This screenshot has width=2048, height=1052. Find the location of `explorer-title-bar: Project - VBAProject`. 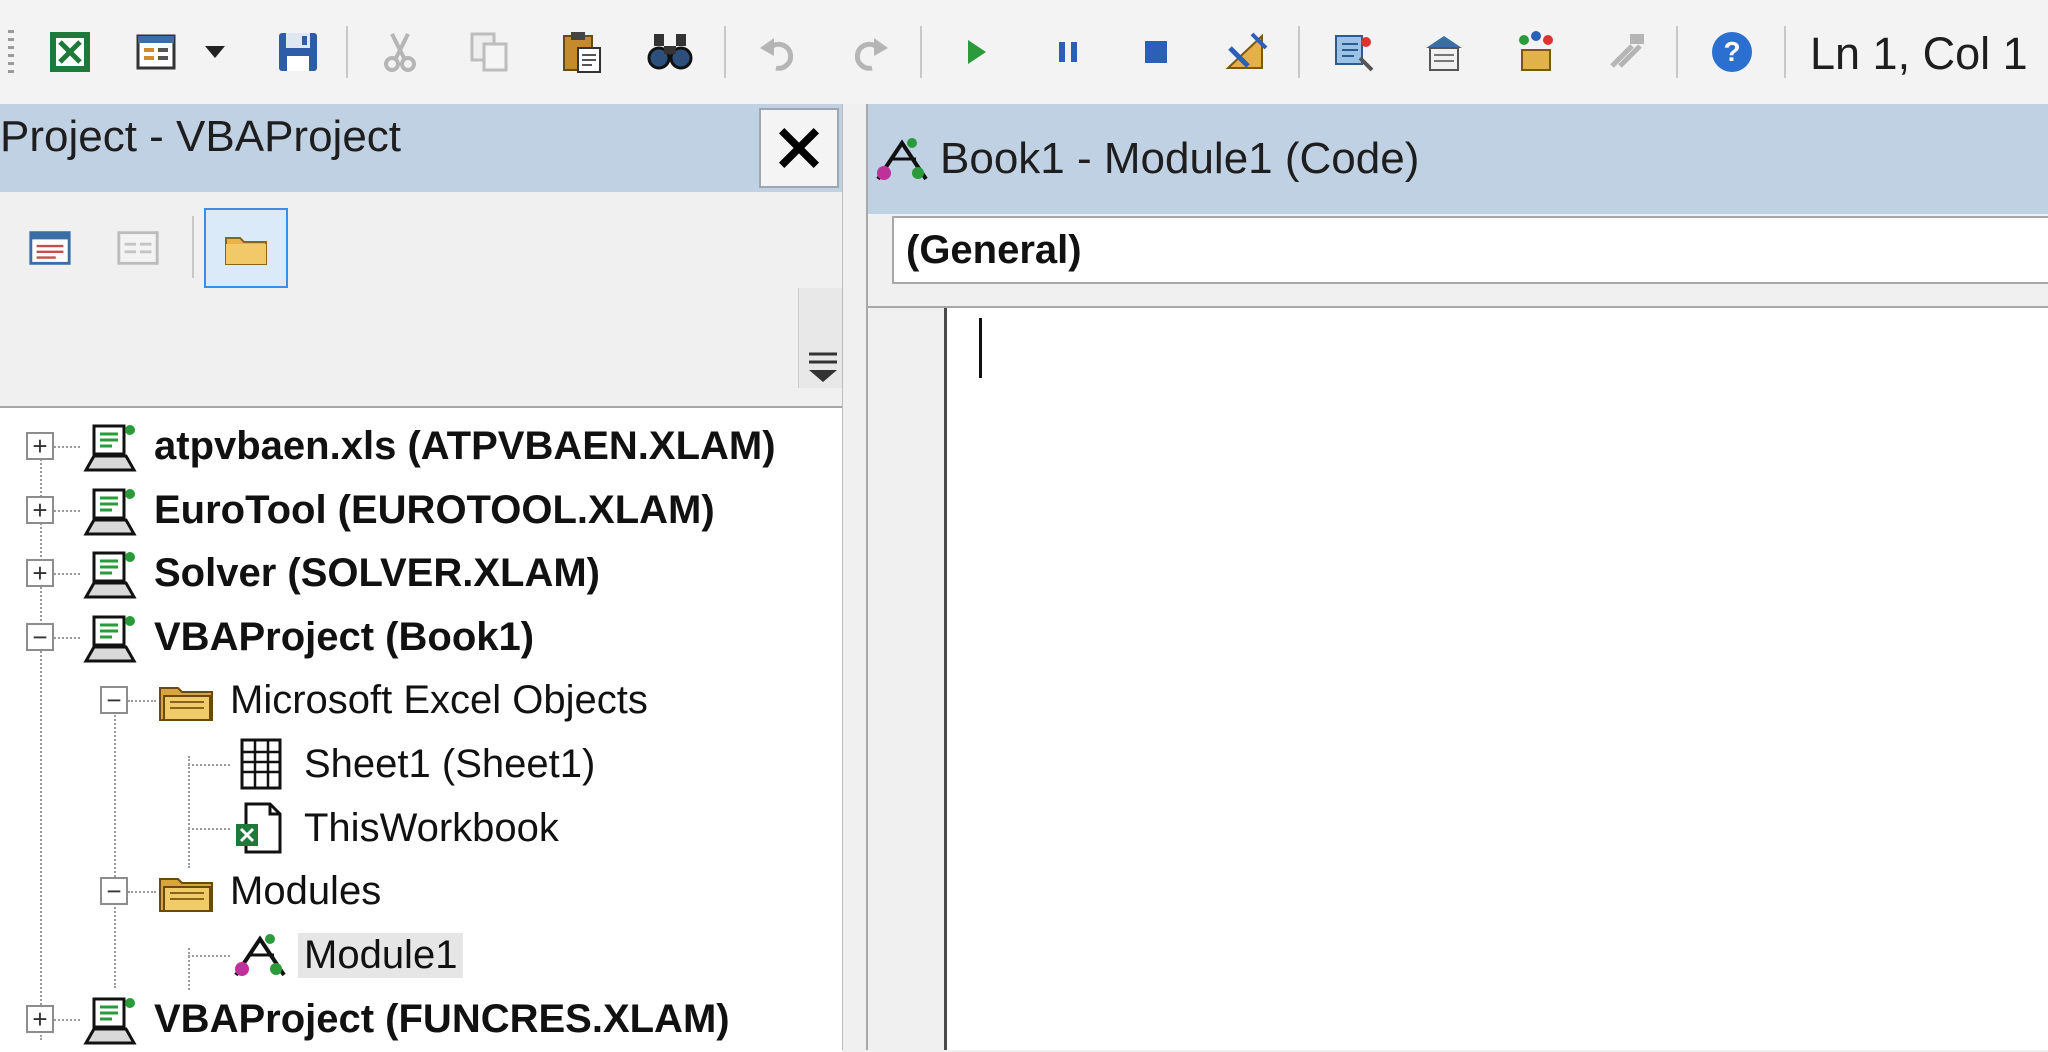

explorer-title-bar: Project - VBAProject is located at coordinates (425, 148).